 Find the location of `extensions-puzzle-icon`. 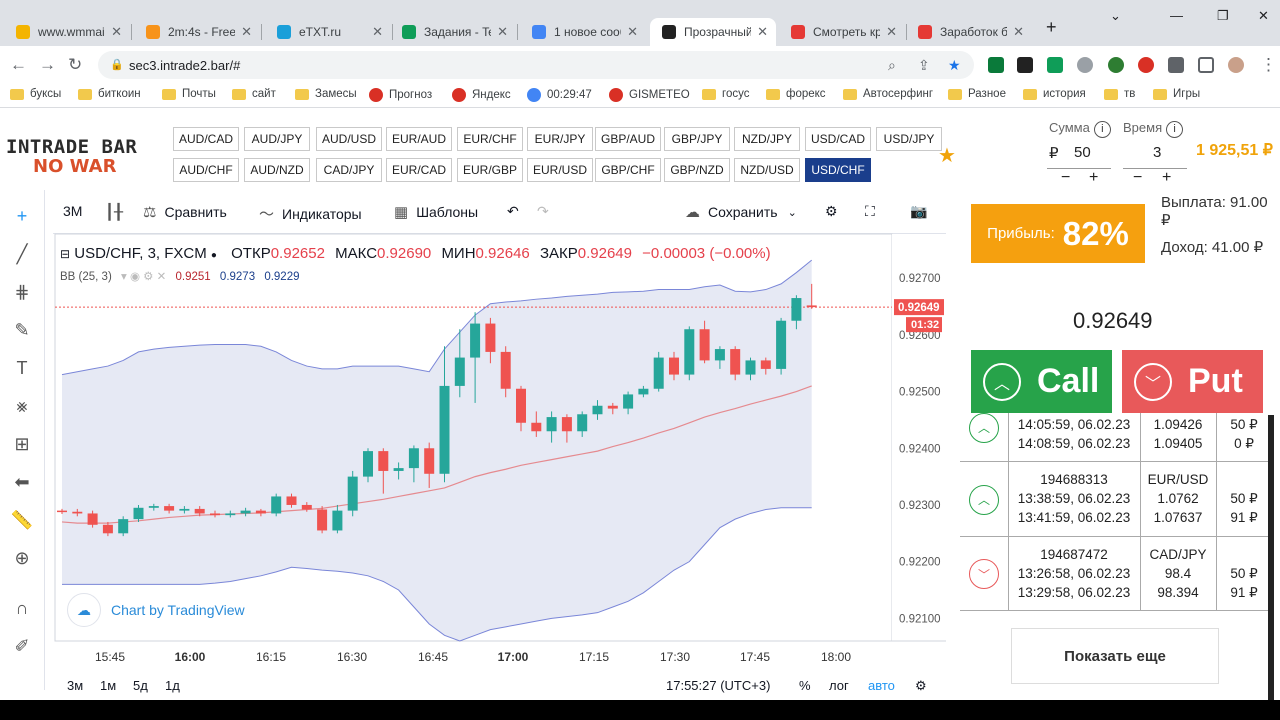

extensions-puzzle-icon is located at coordinates (1176, 65).